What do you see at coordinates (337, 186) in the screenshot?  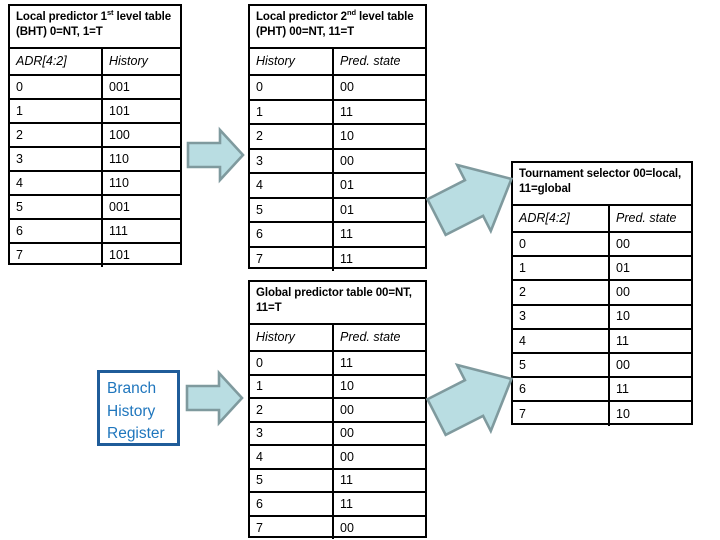 I see `table-row: 4 01` at bounding box center [337, 186].